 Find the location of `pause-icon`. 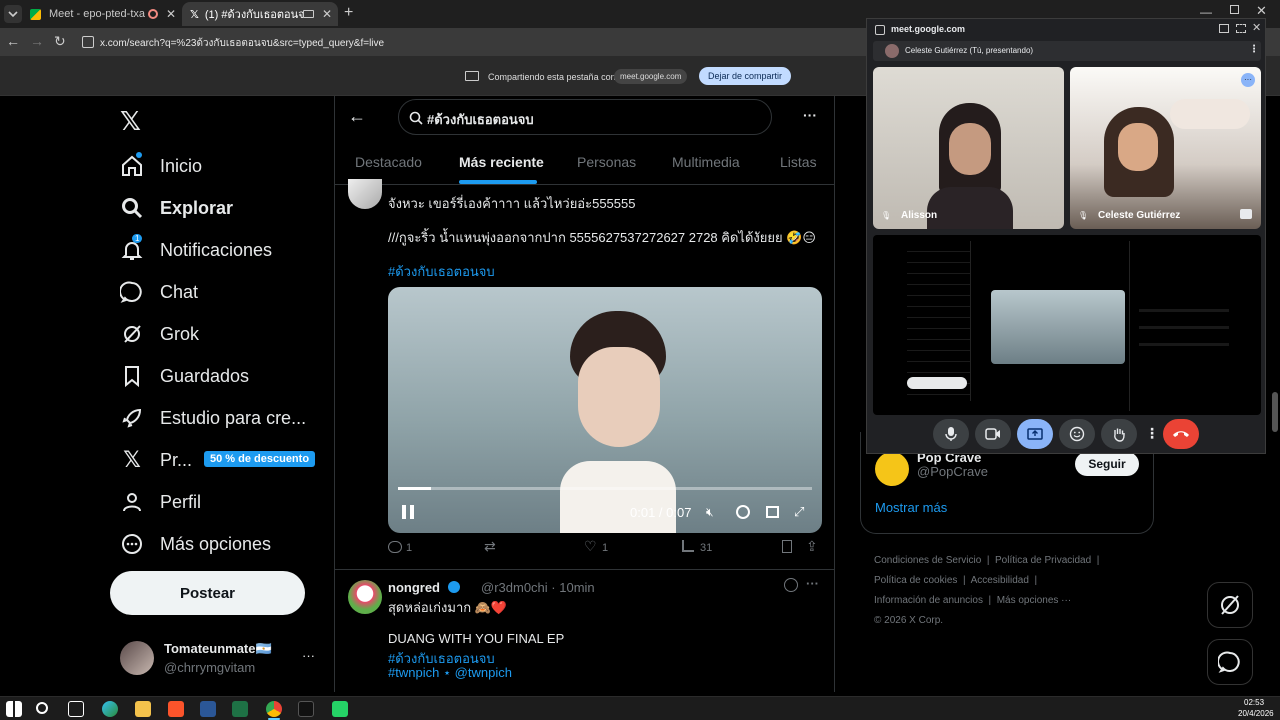

pause-icon is located at coordinates (408, 512).